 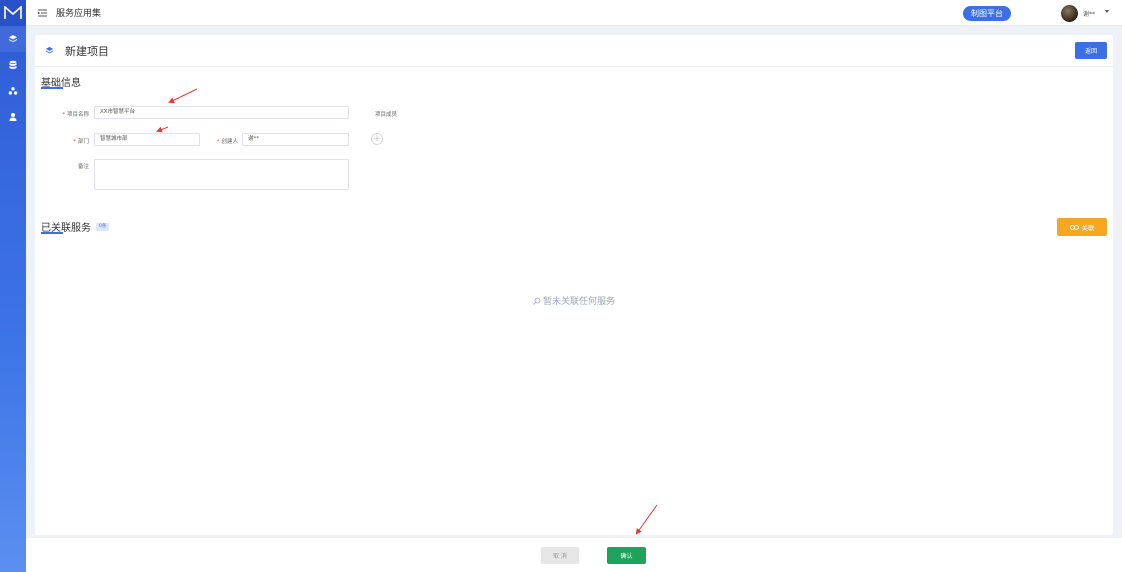 I want to click on department-select: 智慧城市部, so click(x=147, y=139).